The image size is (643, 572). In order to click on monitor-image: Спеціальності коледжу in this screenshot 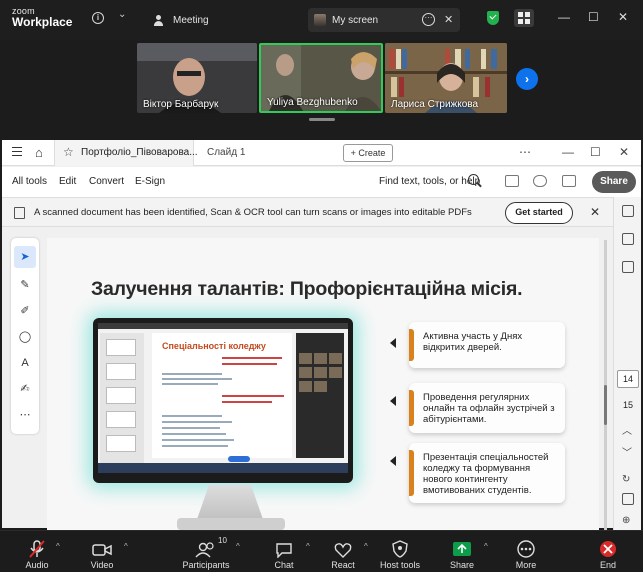, I will do `click(223, 400)`.